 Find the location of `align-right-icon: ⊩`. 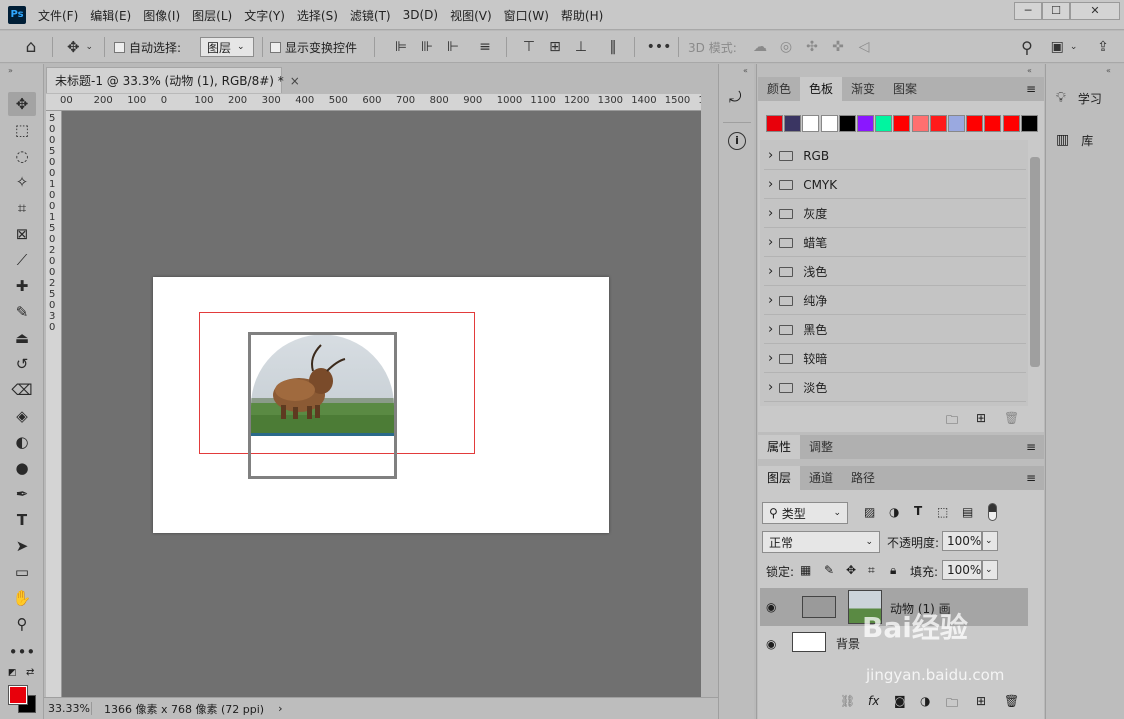

align-right-icon: ⊩ is located at coordinates (453, 47).